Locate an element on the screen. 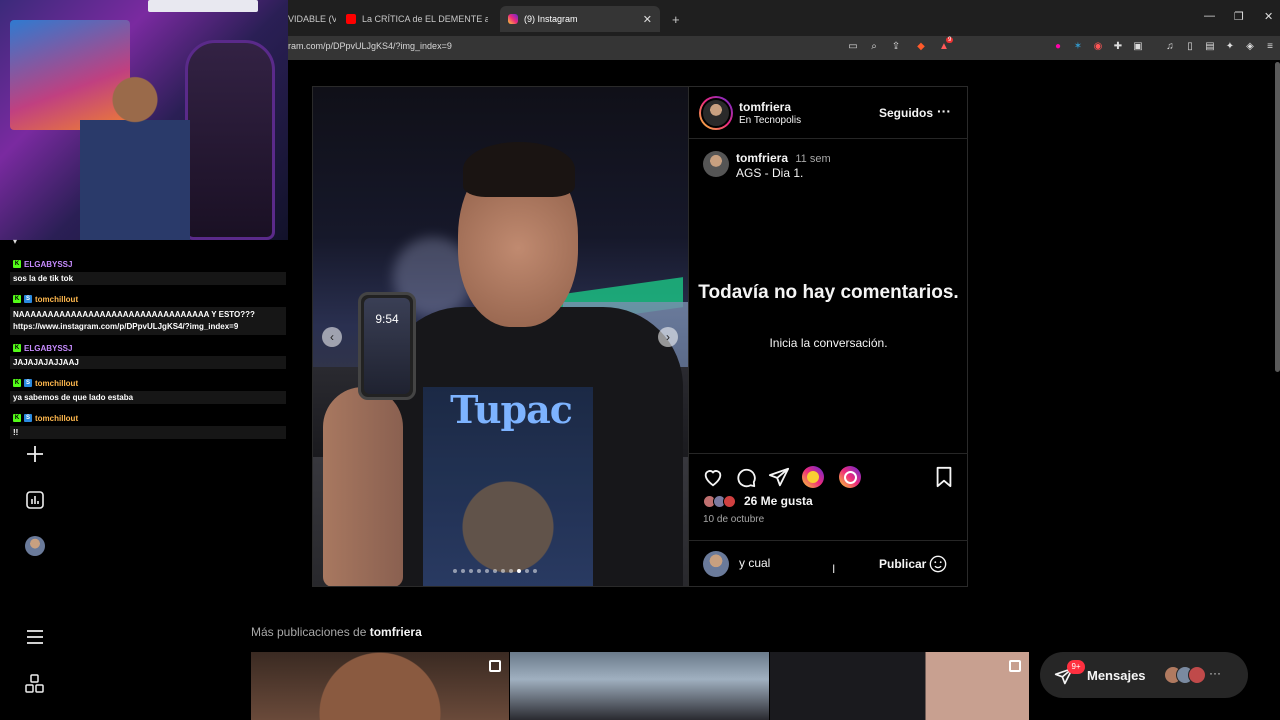 The image size is (1280, 720). likes-count: 26 Me gusta is located at coordinates (778, 501).